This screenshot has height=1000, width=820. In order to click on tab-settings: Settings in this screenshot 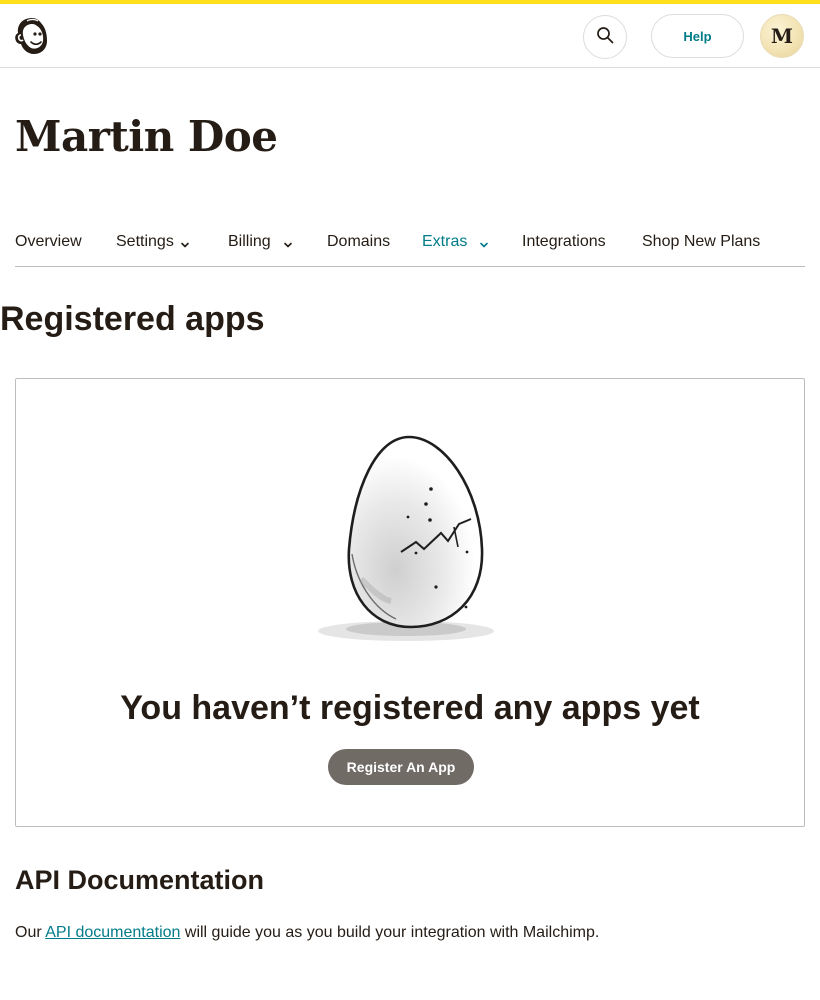, I will do `click(153, 242)`.